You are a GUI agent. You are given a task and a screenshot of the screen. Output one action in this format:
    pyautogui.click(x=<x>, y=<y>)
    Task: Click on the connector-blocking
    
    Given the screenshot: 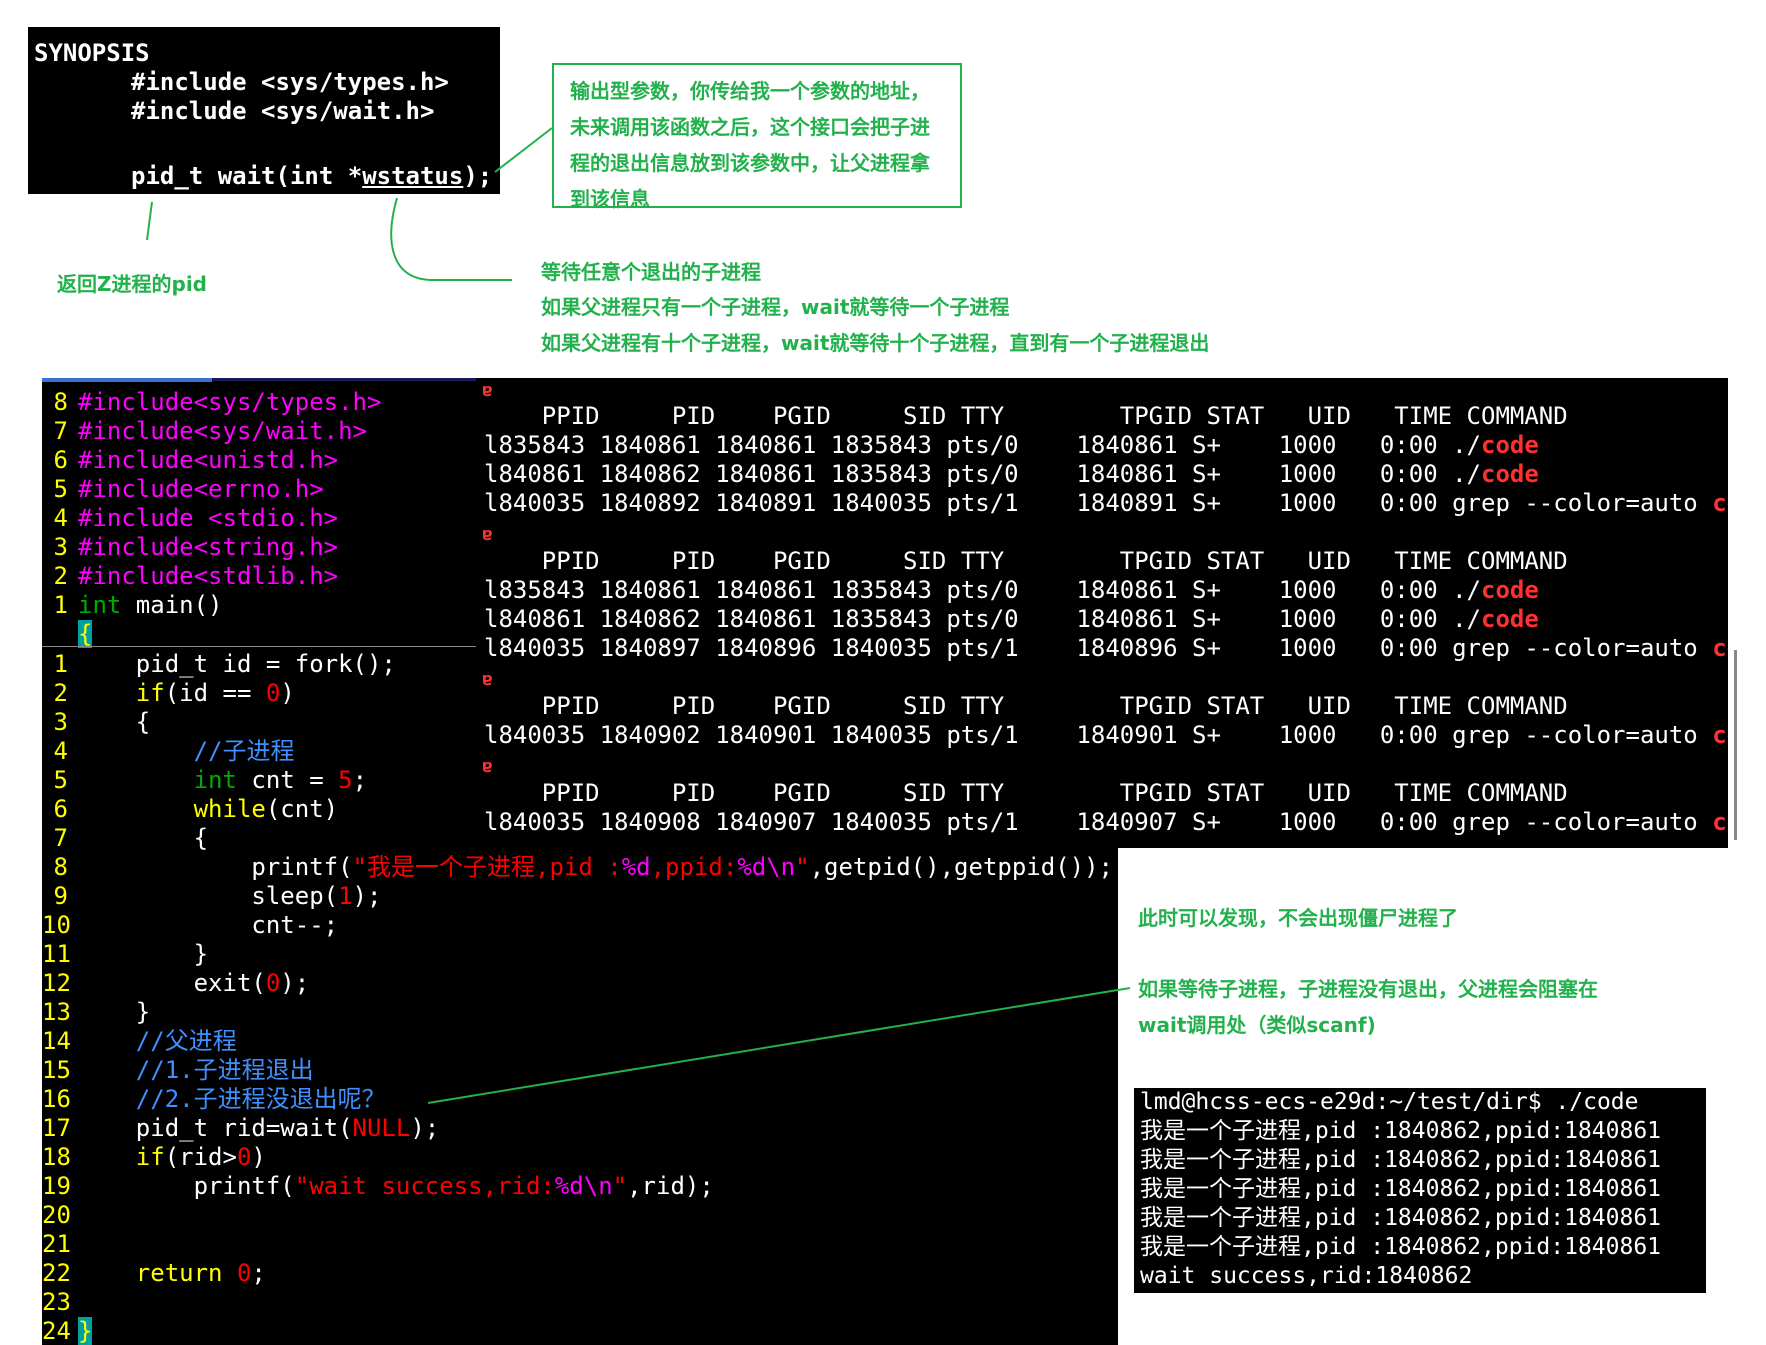 What is the action you would take?
    pyautogui.click(x=779, y=1045)
    